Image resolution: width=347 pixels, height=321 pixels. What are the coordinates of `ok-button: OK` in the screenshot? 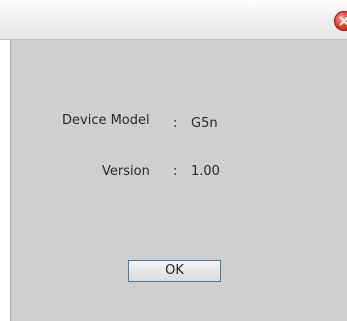 It's located at (174, 271).